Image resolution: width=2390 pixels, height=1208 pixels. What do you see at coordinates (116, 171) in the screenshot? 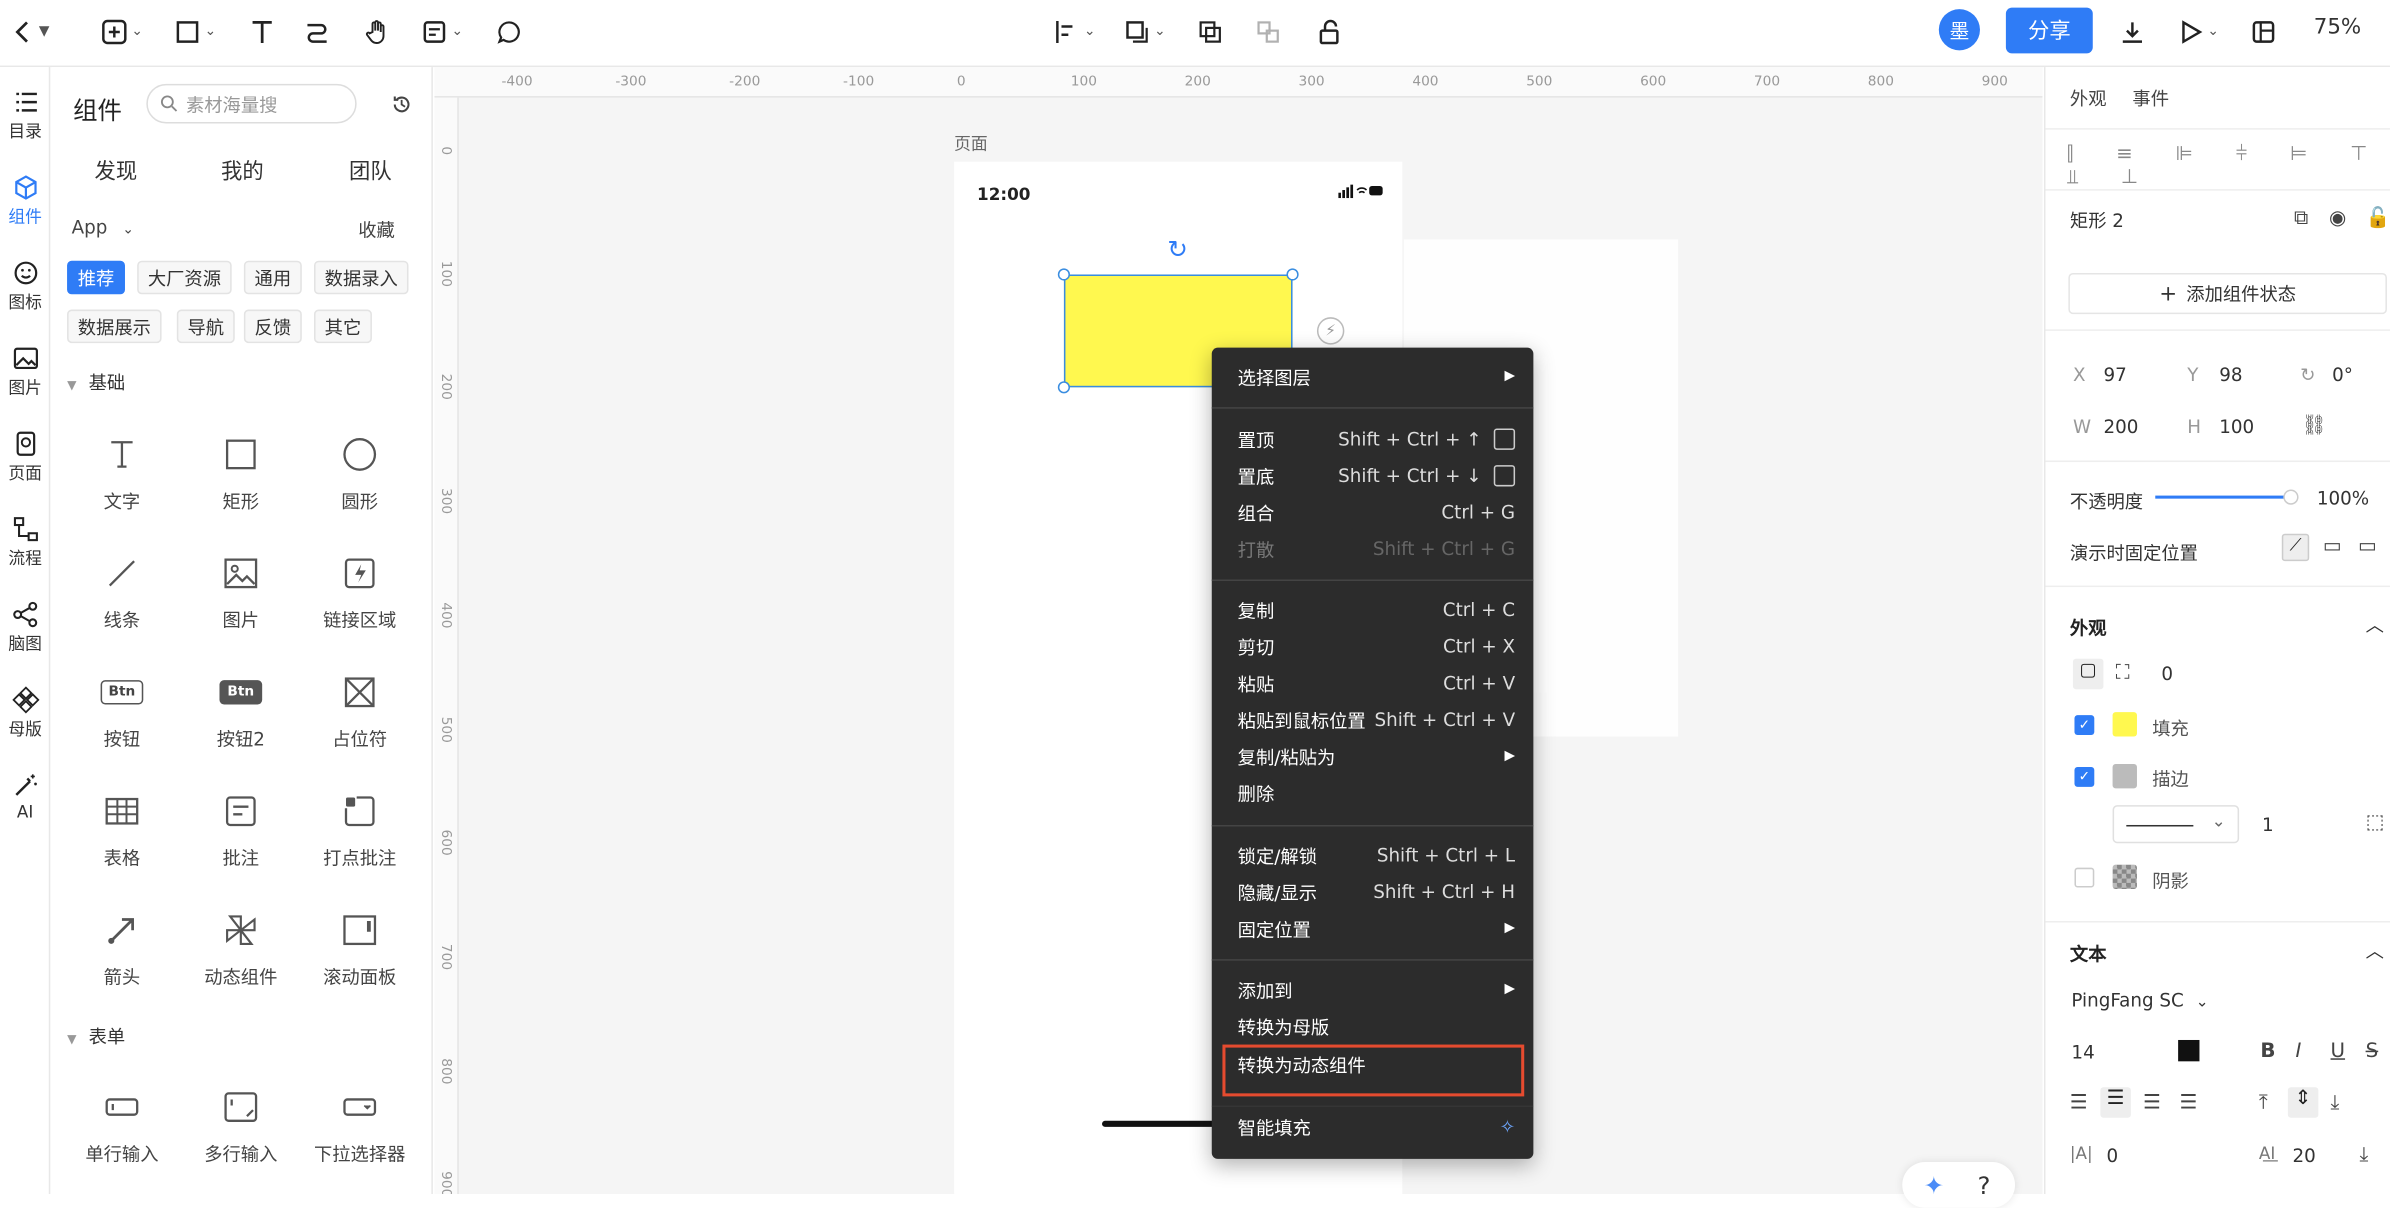
I see `tab-discover: 发现` at bounding box center [116, 171].